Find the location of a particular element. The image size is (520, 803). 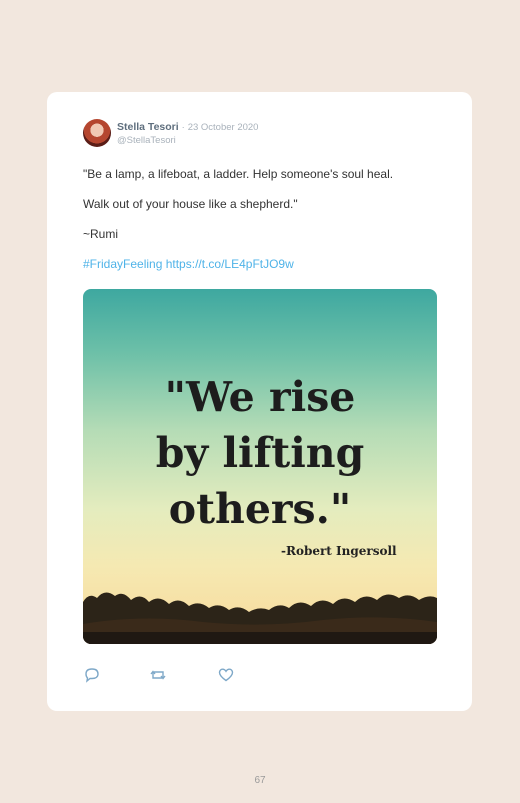

tweet-text-line-3: ~Rumi is located at coordinates (101, 234).